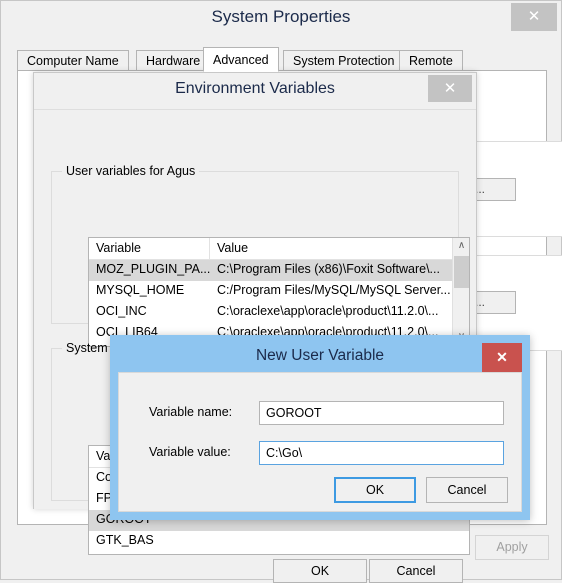 The width and height of the screenshot is (562, 583). What do you see at coordinates (512, 547) in the screenshot?
I see `apply-button: Apply` at bounding box center [512, 547].